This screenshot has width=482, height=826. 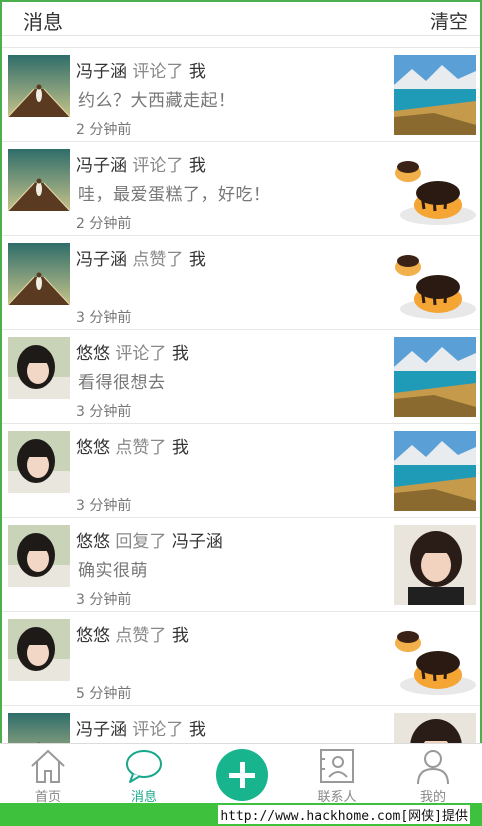 What do you see at coordinates (197, 542) in the screenshot?
I see `target-name: 冯子涵` at bounding box center [197, 542].